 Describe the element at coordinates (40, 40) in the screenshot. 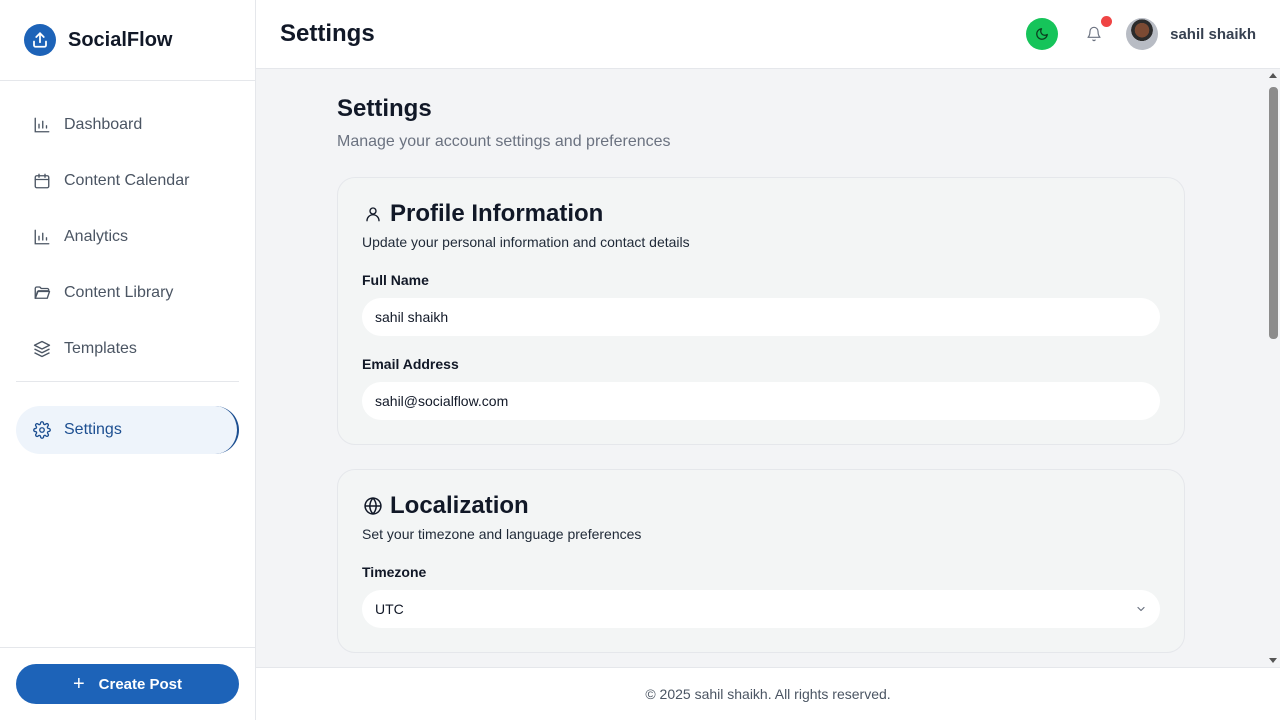

I see `upload-icon` at that location.